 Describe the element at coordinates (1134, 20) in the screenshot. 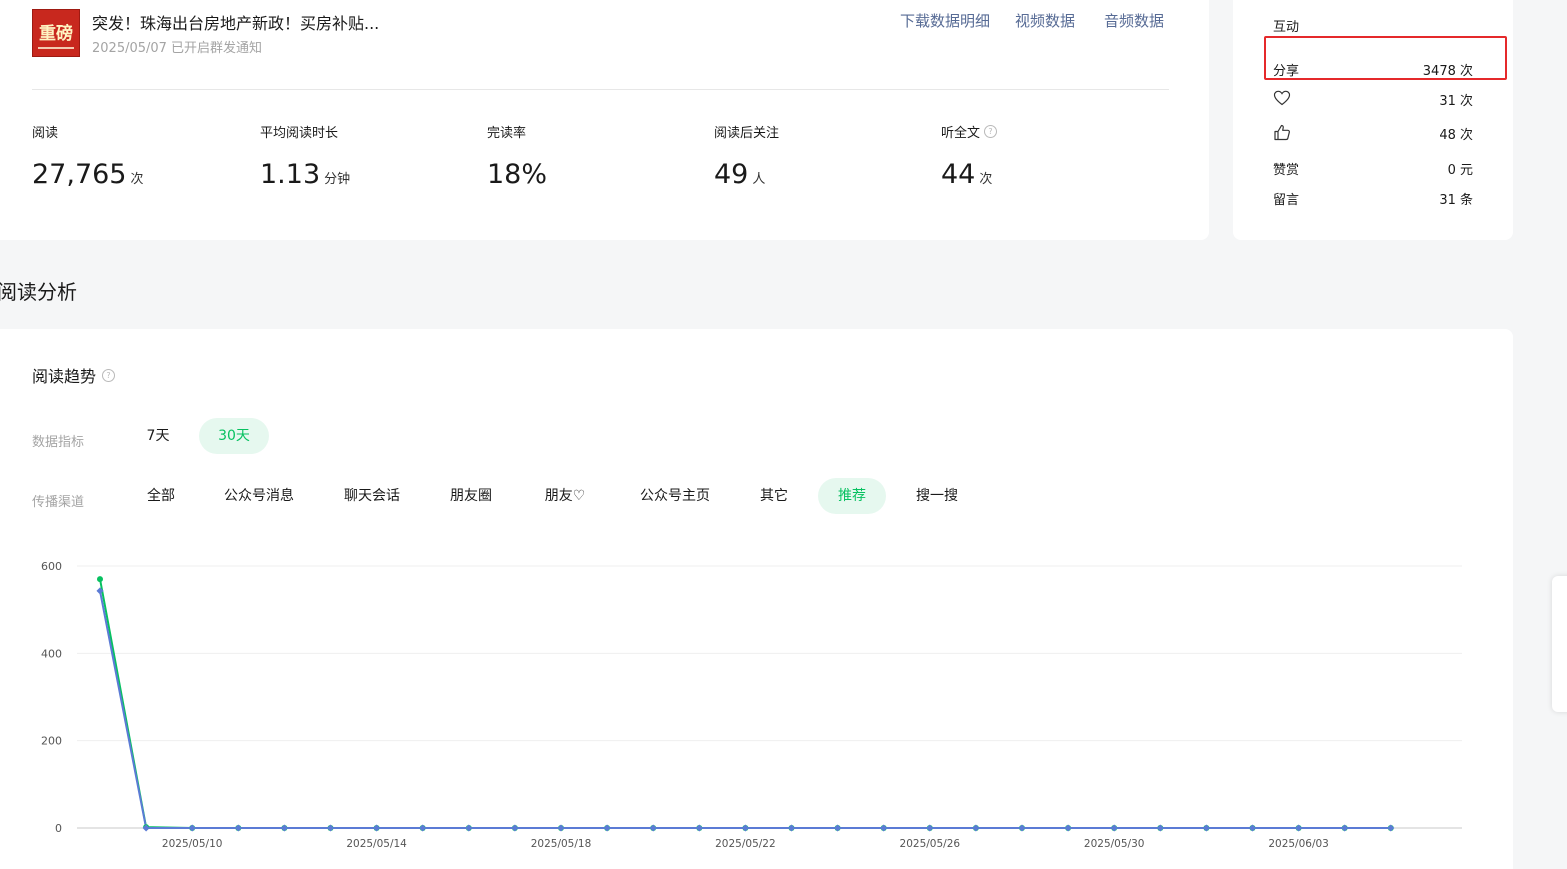

I see `audio-data-link: 音频数据` at that location.